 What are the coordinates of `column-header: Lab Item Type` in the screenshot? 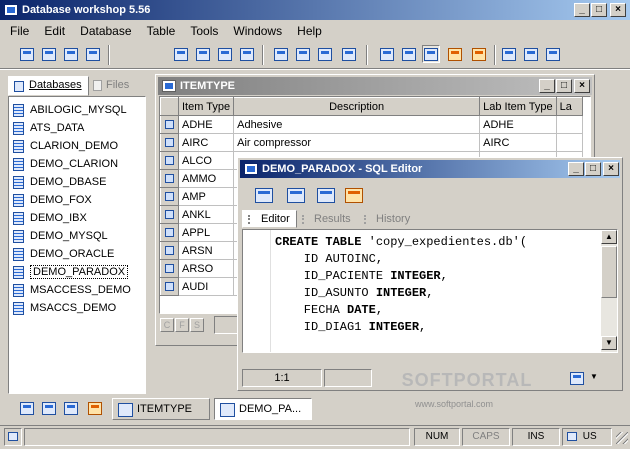 It's located at (518, 106).